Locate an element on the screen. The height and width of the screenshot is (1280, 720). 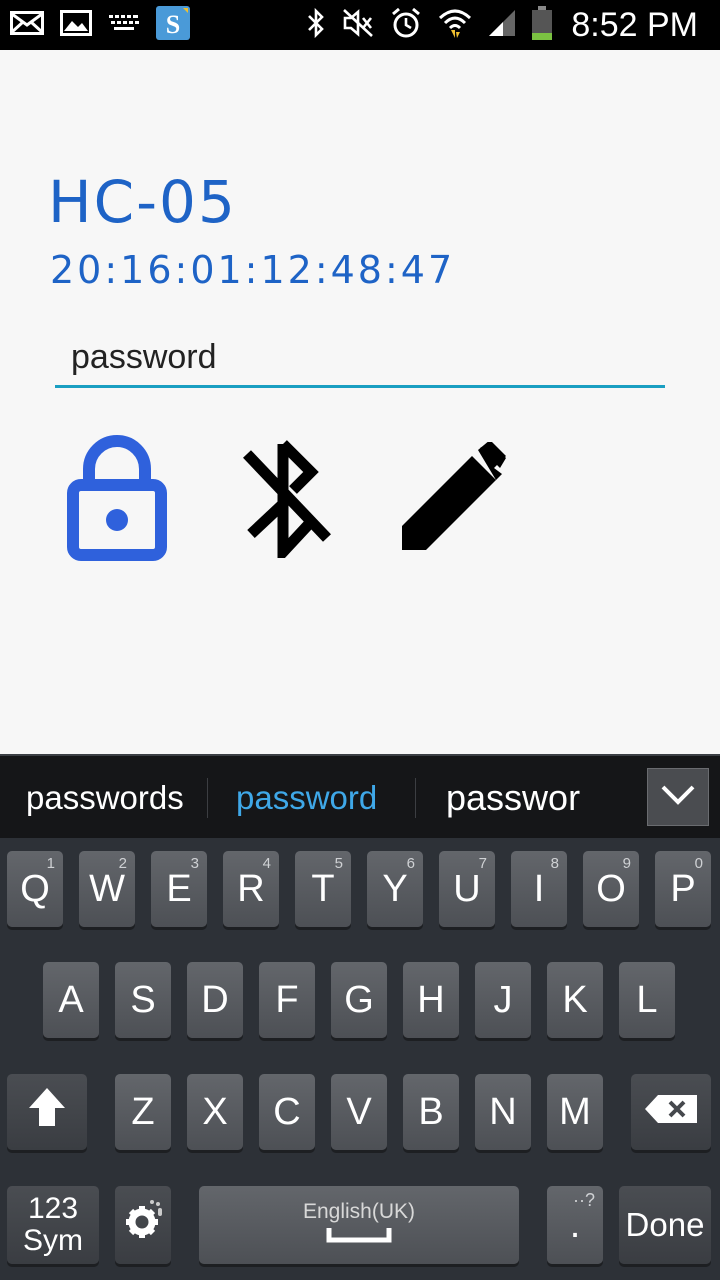
key-k: K is located at coordinates (575, 1000).